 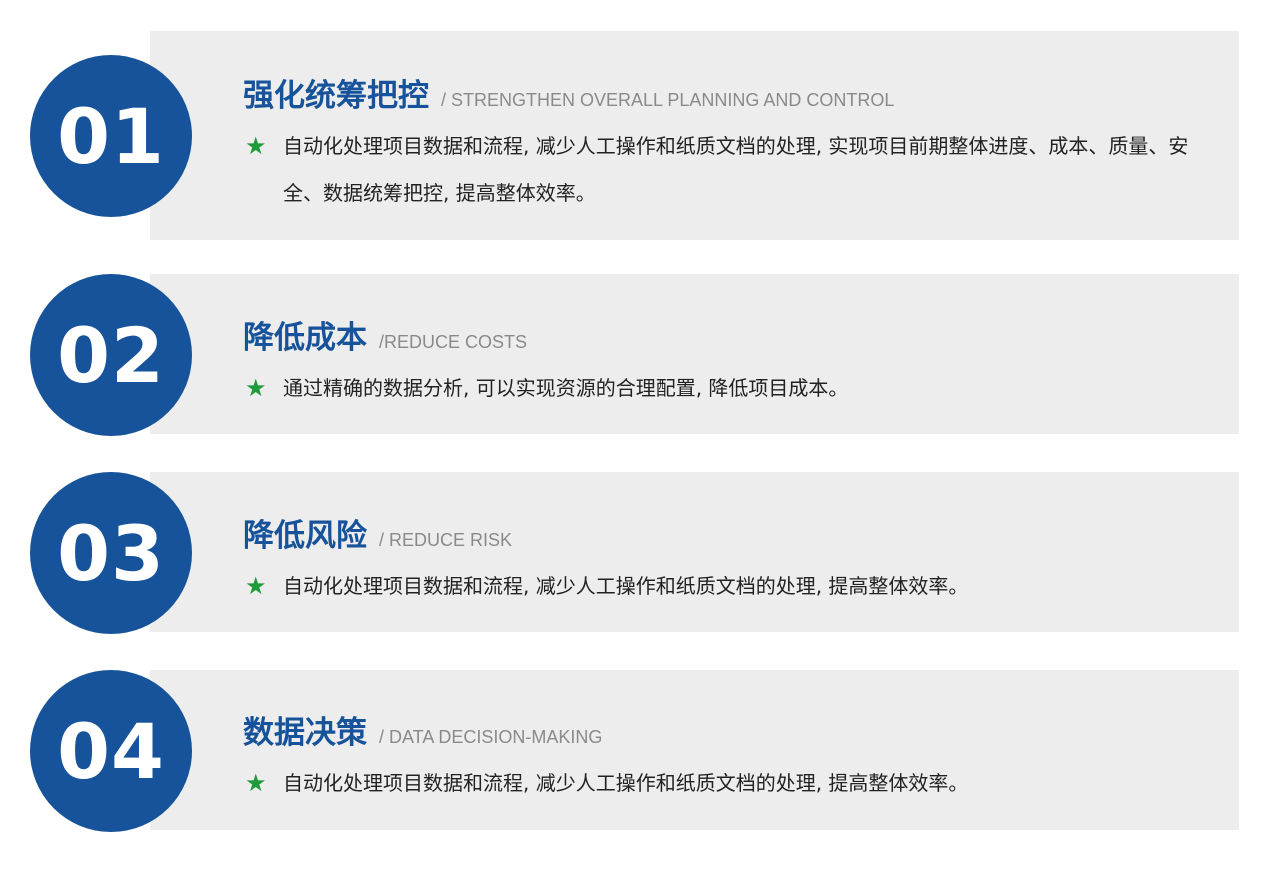 What do you see at coordinates (377, 532) in the screenshot?
I see `feature-heading-3: 降低风险 / REDUCE RISK` at bounding box center [377, 532].